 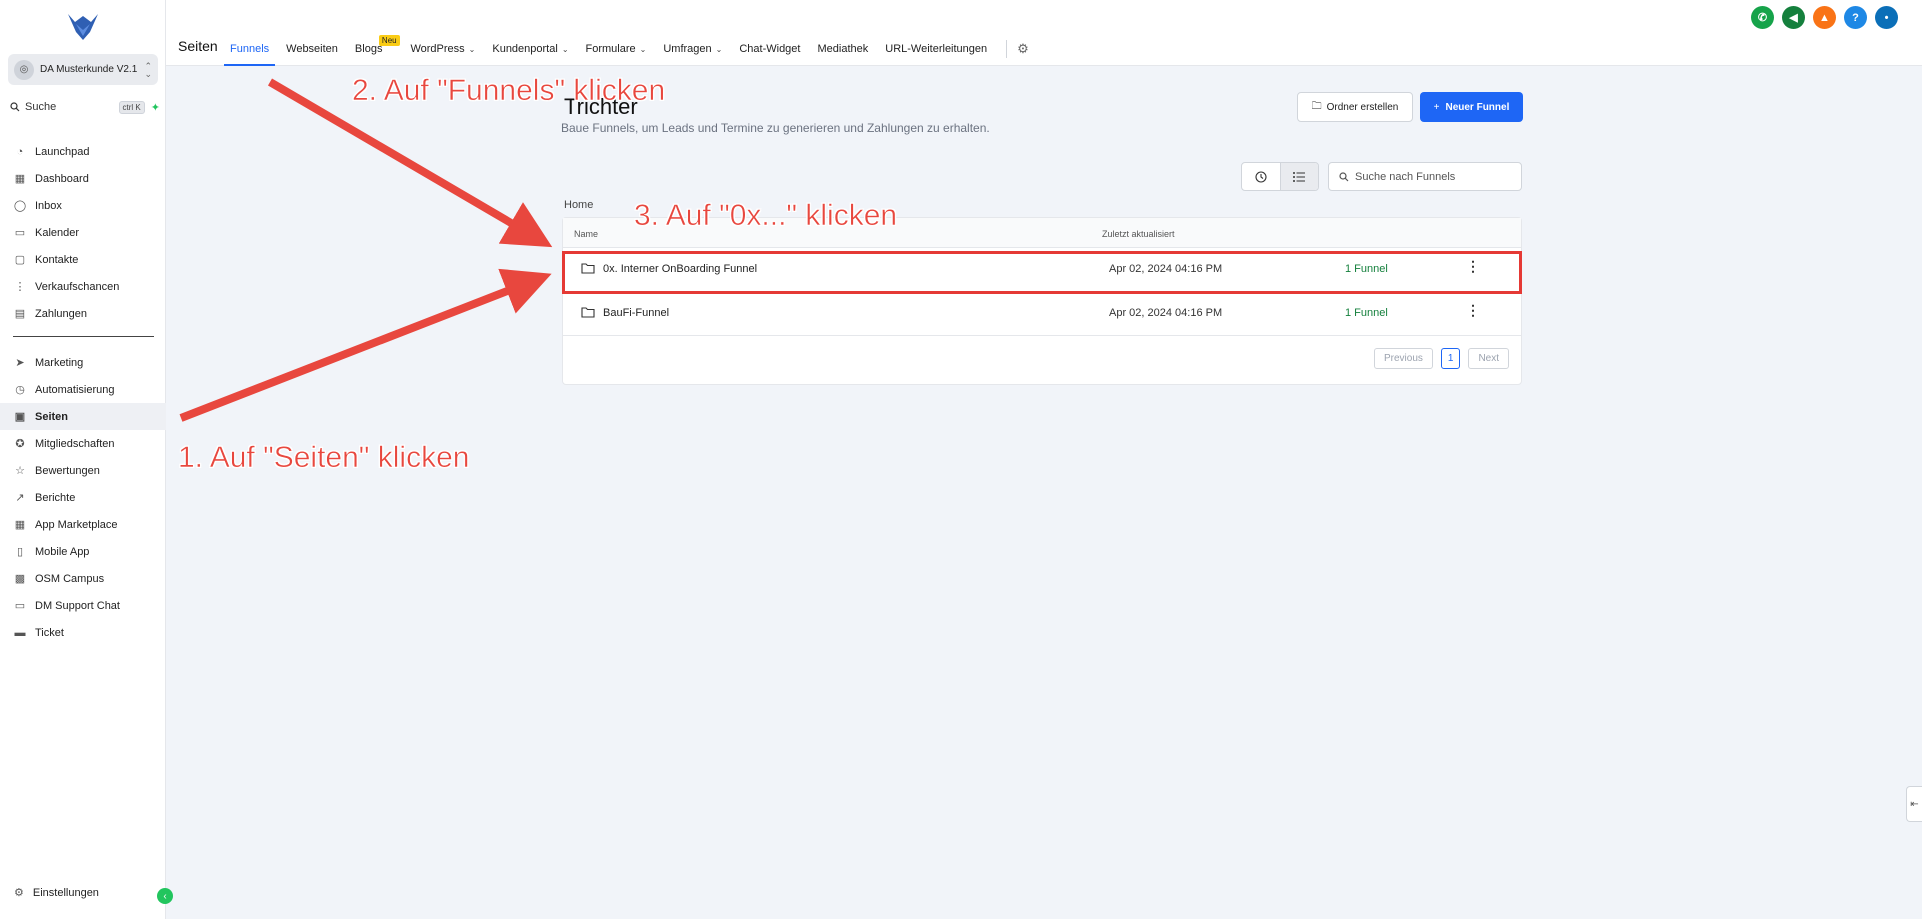 What do you see at coordinates (509, 91) in the screenshot?
I see `annotation-step2: 2. Auf "Funnels" klicken` at bounding box center [509, 91].